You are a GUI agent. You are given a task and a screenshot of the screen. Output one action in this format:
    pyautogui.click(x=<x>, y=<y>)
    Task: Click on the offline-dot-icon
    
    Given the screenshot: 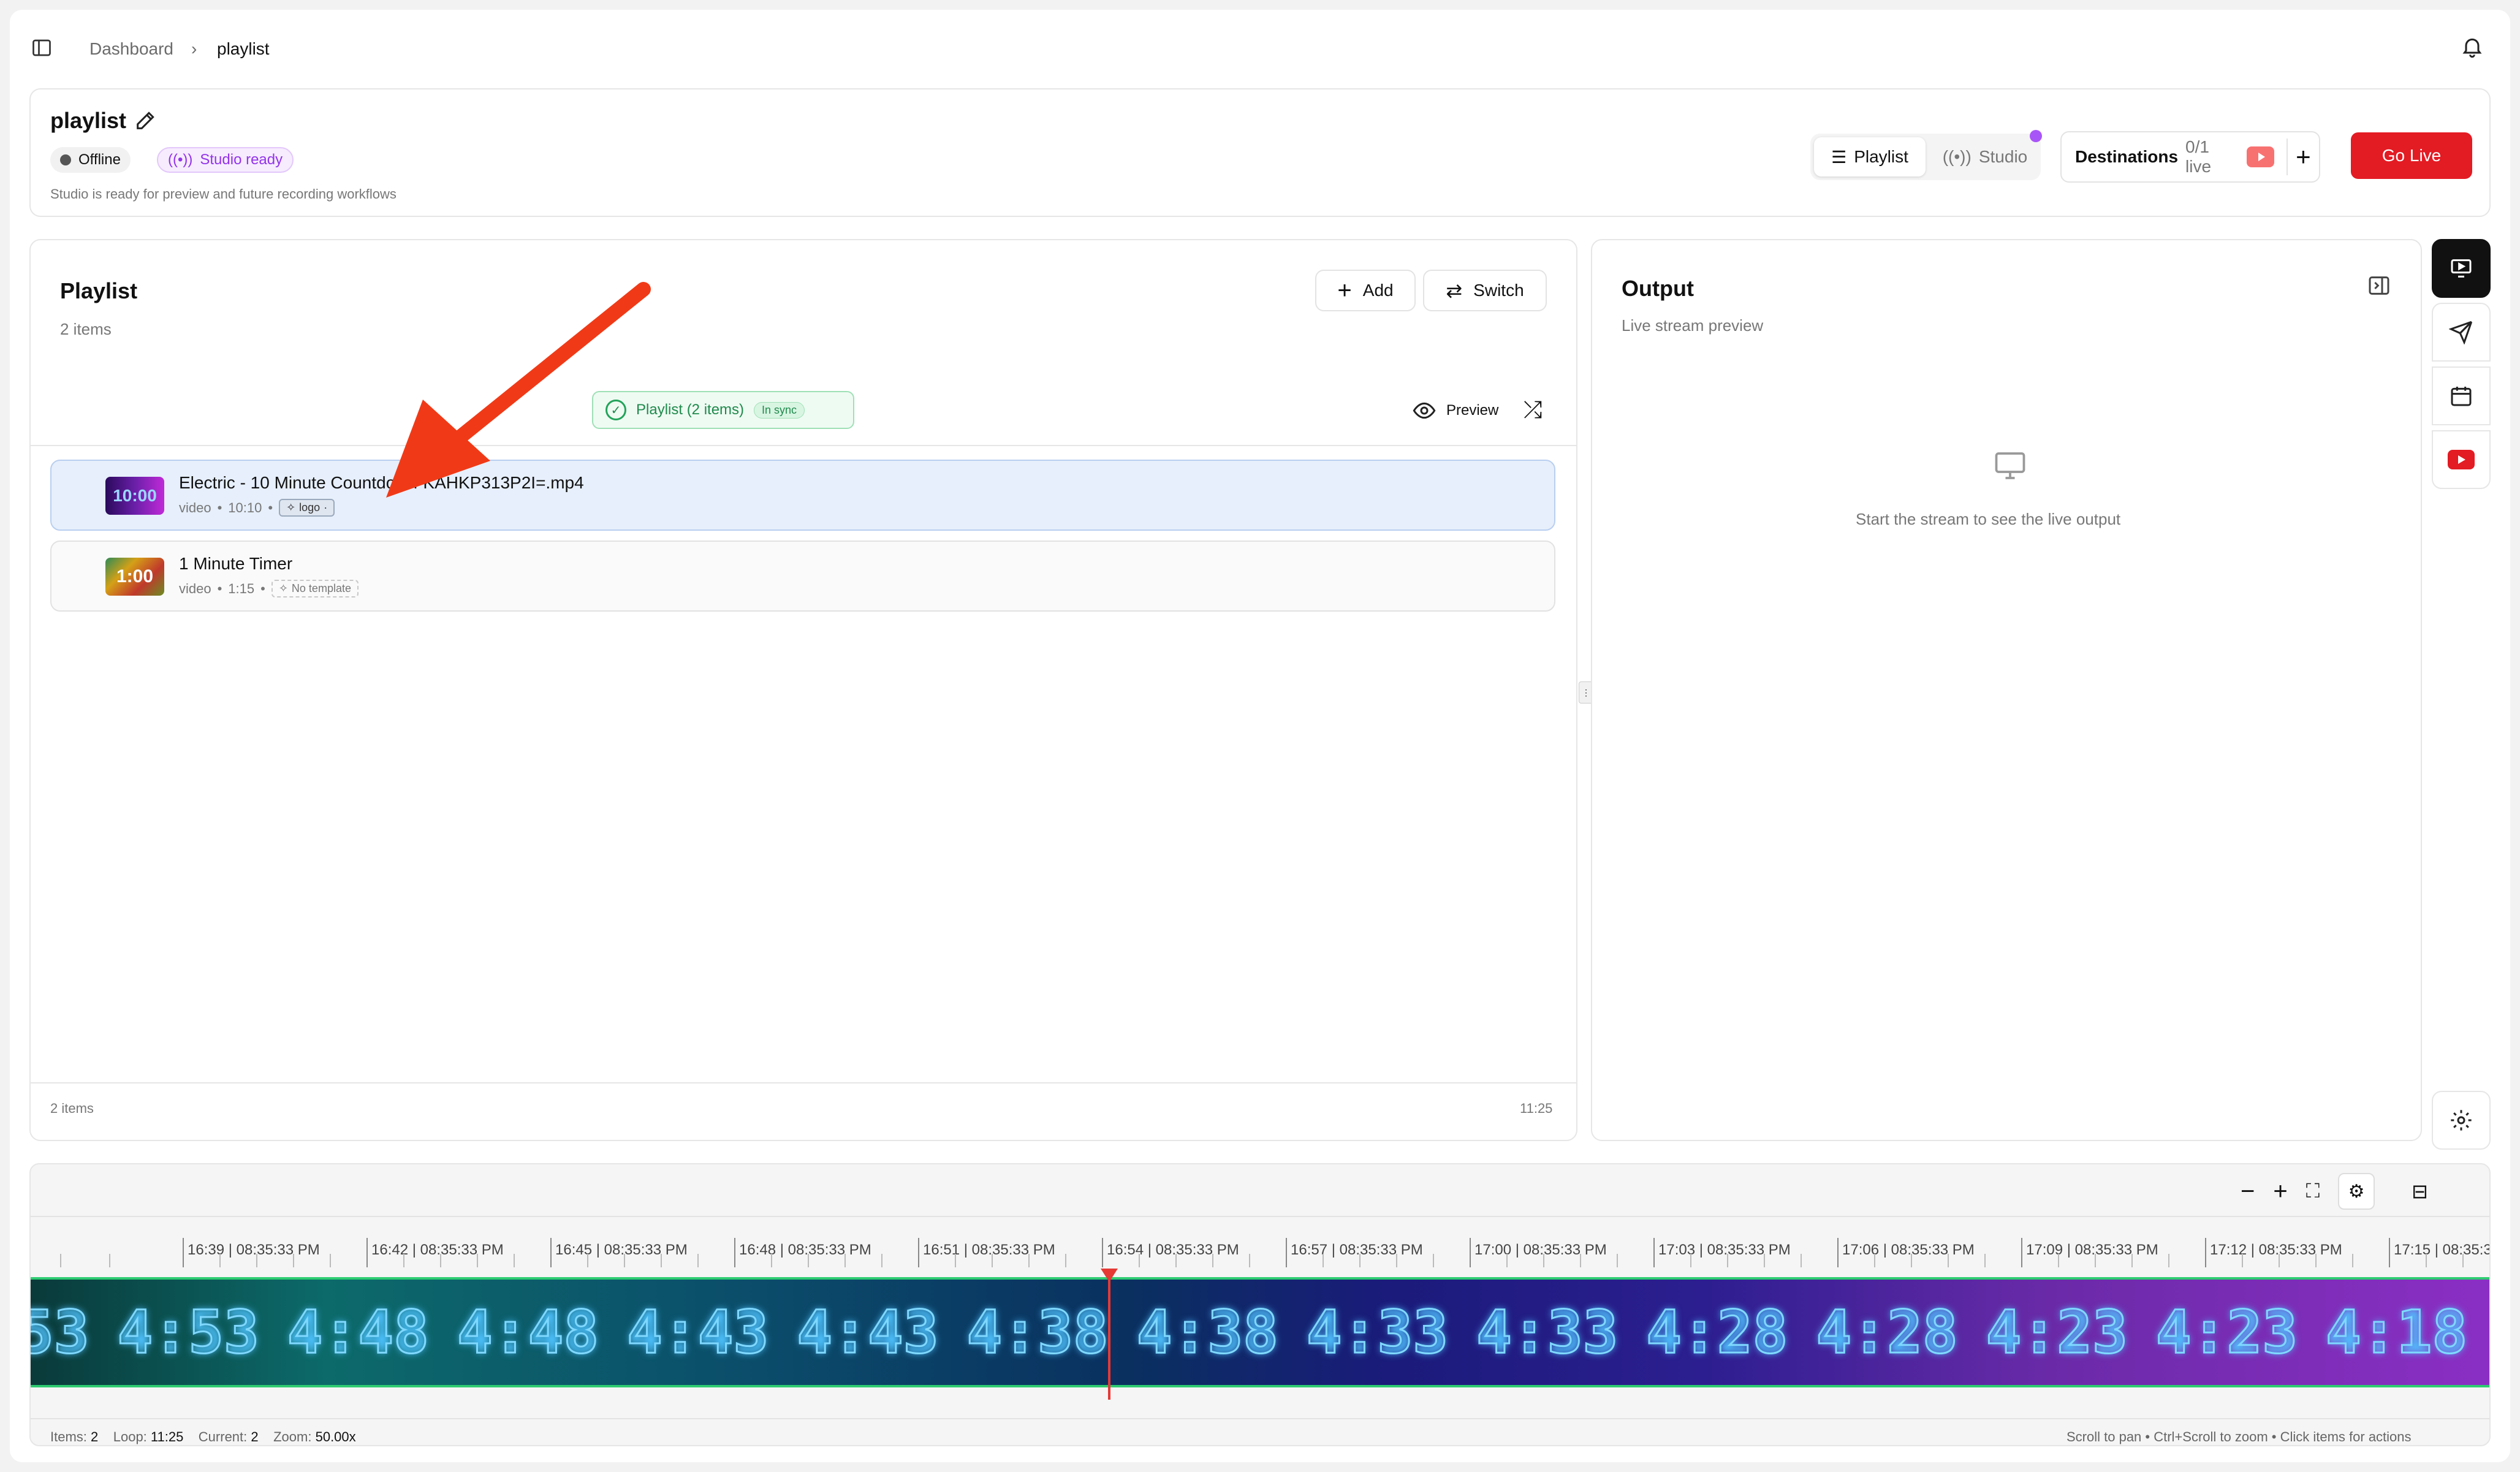 What is the action you would take?
    pyautogui.click(x=65, y=159)
    